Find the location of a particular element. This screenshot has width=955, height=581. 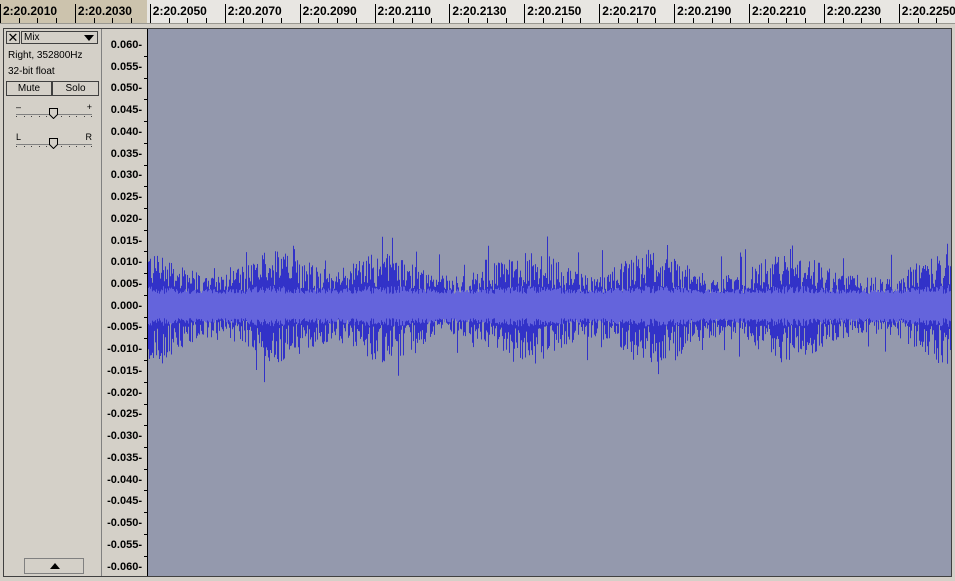

gain-slider-thumb is located at coordinates (53, 113).